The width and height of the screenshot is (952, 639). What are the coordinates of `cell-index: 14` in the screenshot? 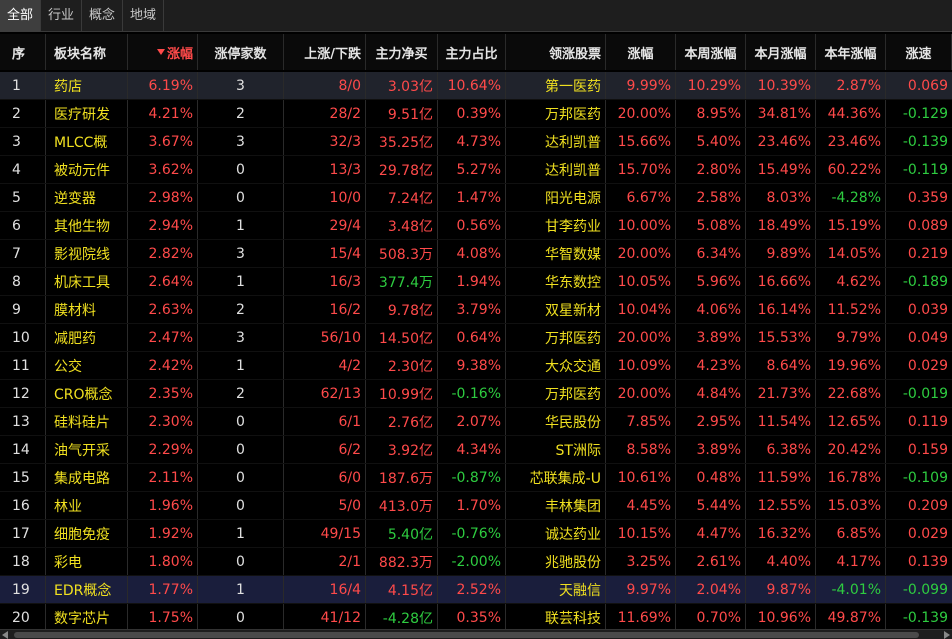 It's located at (23, 449).